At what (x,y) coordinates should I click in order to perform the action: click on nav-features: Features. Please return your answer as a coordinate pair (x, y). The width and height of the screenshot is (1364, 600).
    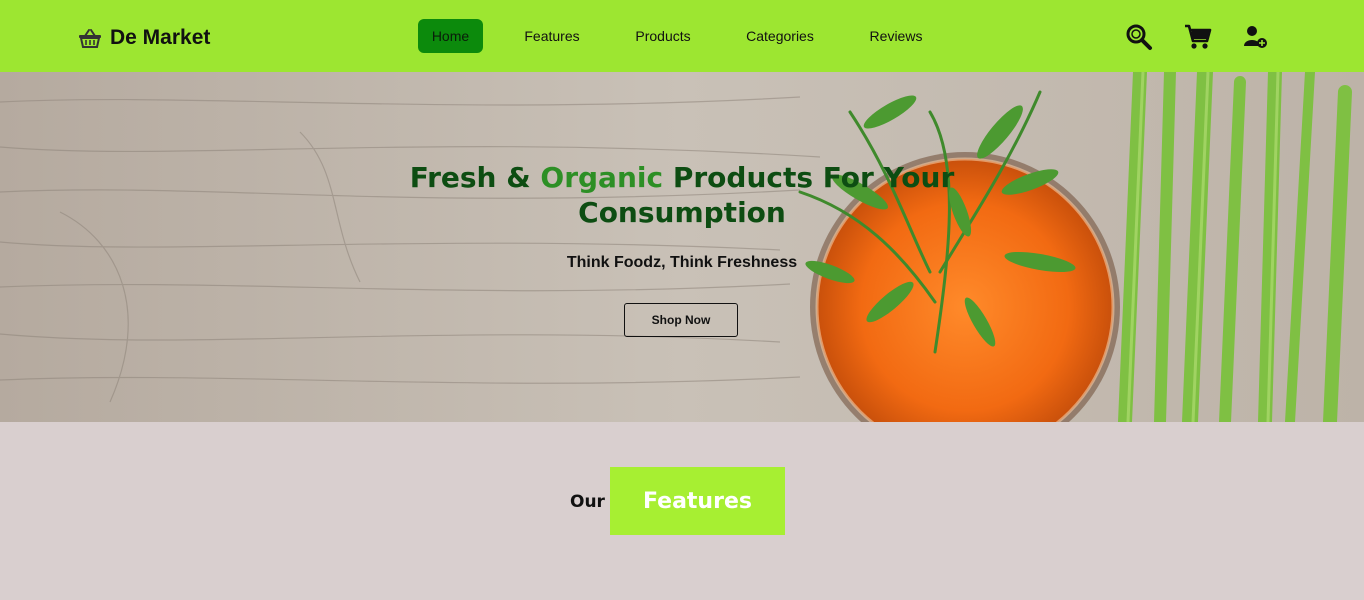
    Looking at the image, I should click on (552, 36).